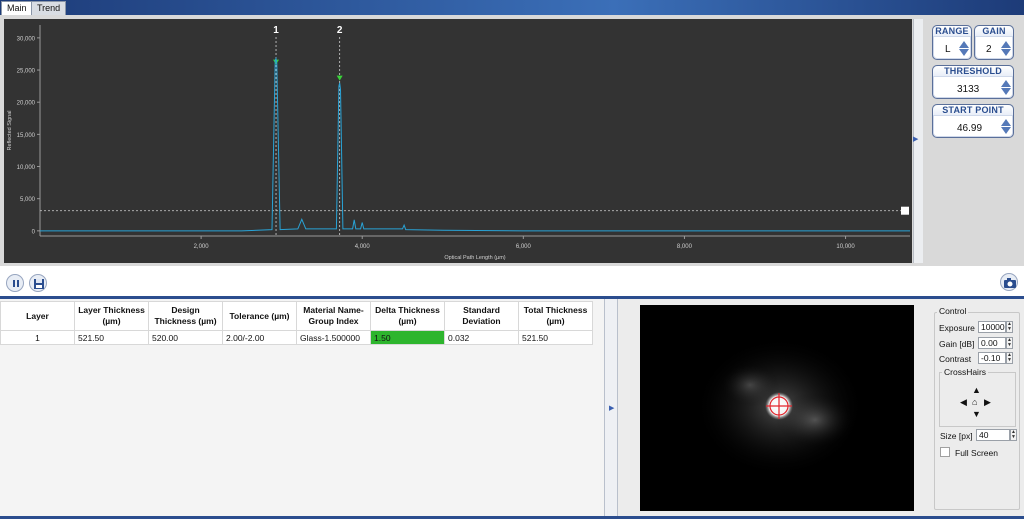 The height and width of the screenshot is (519, 1024). What do you see at coordinates (1006, 122) in the screenshot?
I see `start-point-up-icon` at bounding box center [1006, 122].